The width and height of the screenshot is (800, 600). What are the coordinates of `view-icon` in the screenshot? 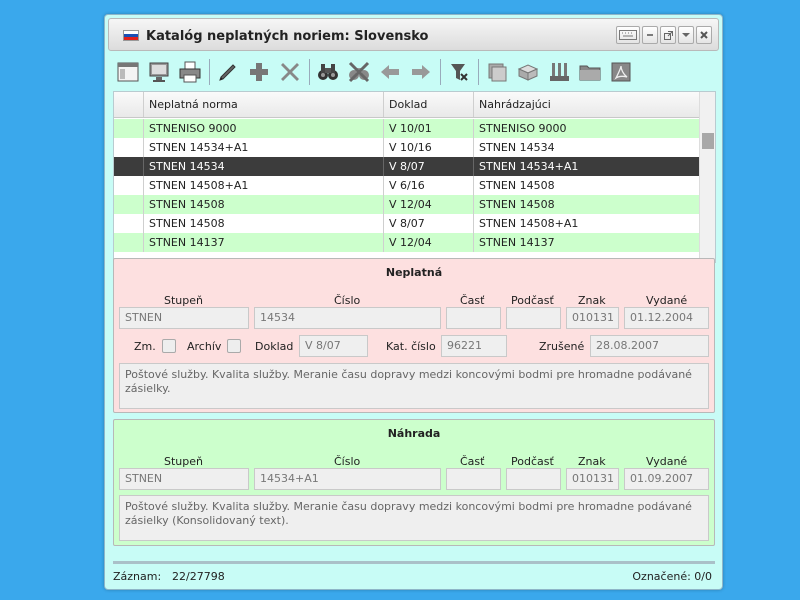 It's located at (128, 72).